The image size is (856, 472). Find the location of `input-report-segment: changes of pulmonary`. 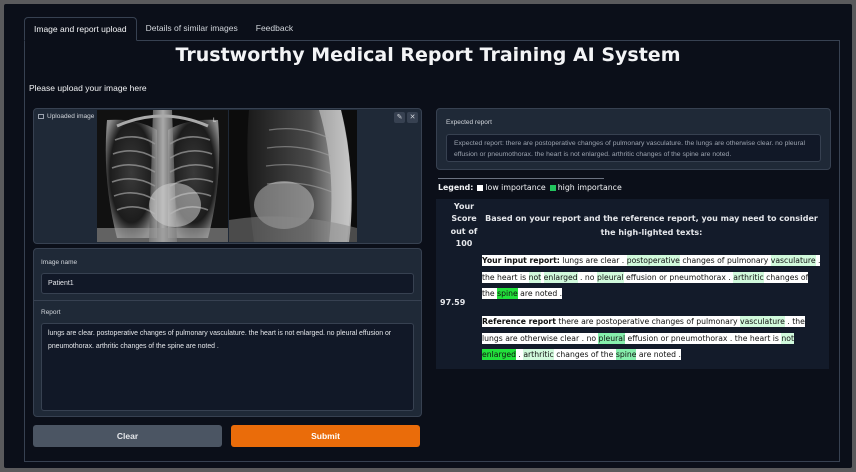

input-report-segment: changes of pulmonary is located at coordinates (725, 260).